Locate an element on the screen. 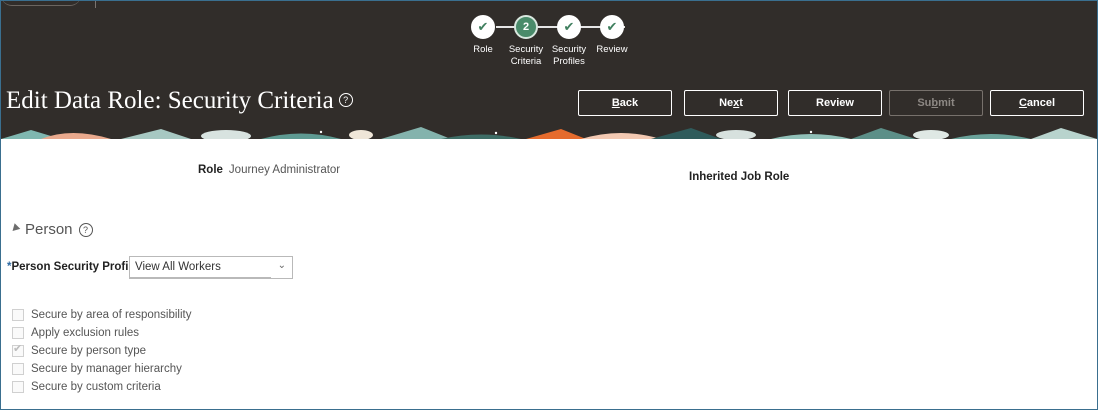  next-button: Next is located at coordinates (731, 103).